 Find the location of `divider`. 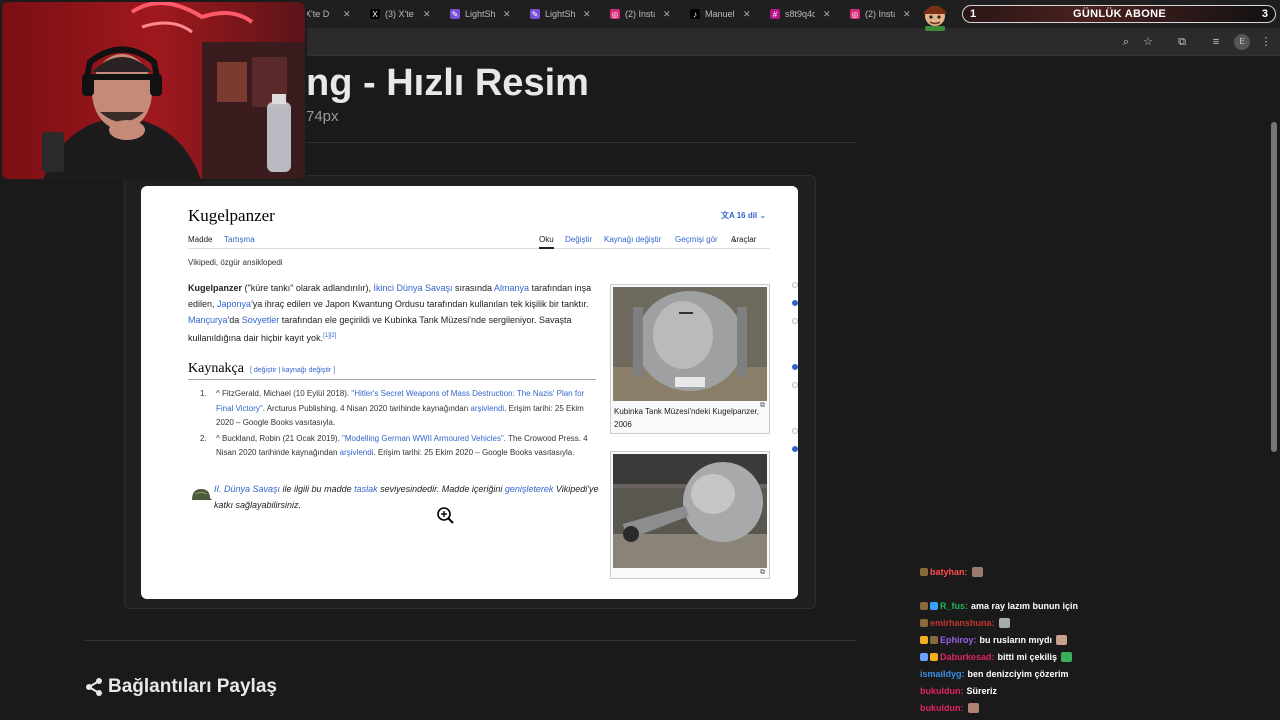

divider is located at coordinates (470, 640).